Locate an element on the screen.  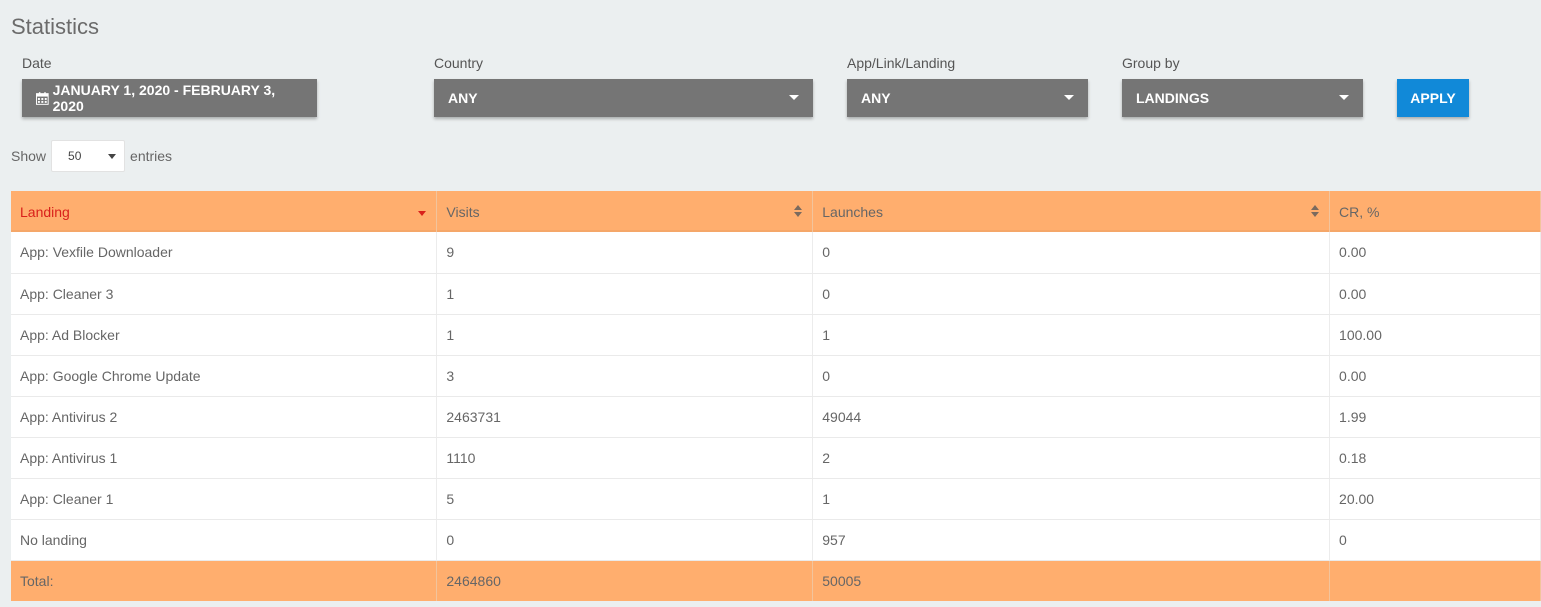
cell-visits: 5 is located at coordinates (625, 499).